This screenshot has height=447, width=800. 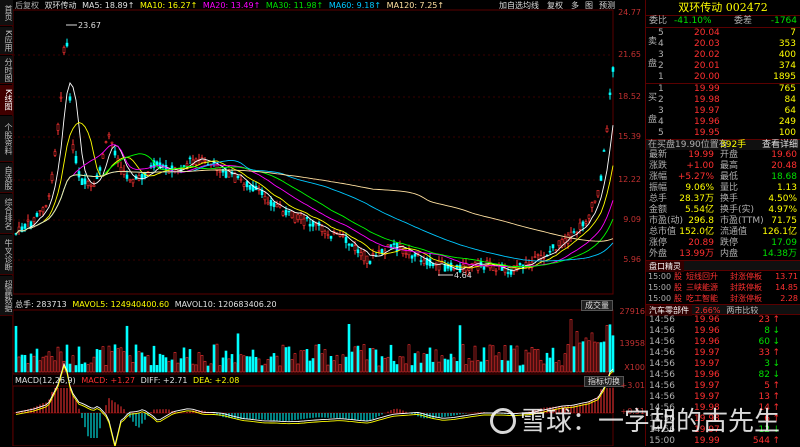 What do you see at coordinates (589, 5) in the screenshot?
I see `kline-toolbar-button-4: 图` at bounding box center [589, 5].